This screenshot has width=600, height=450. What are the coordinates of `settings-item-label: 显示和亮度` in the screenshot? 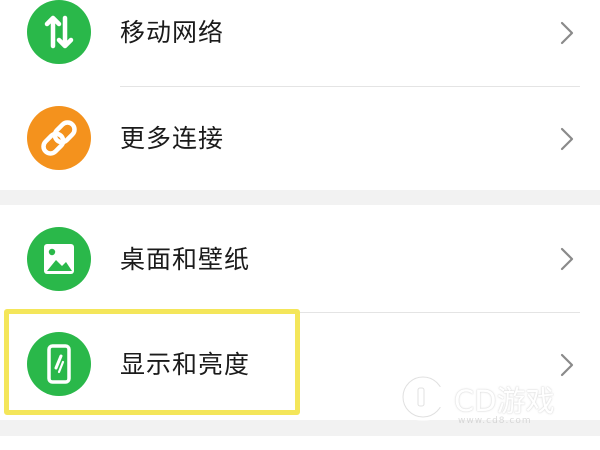 It's located at (185, 364).